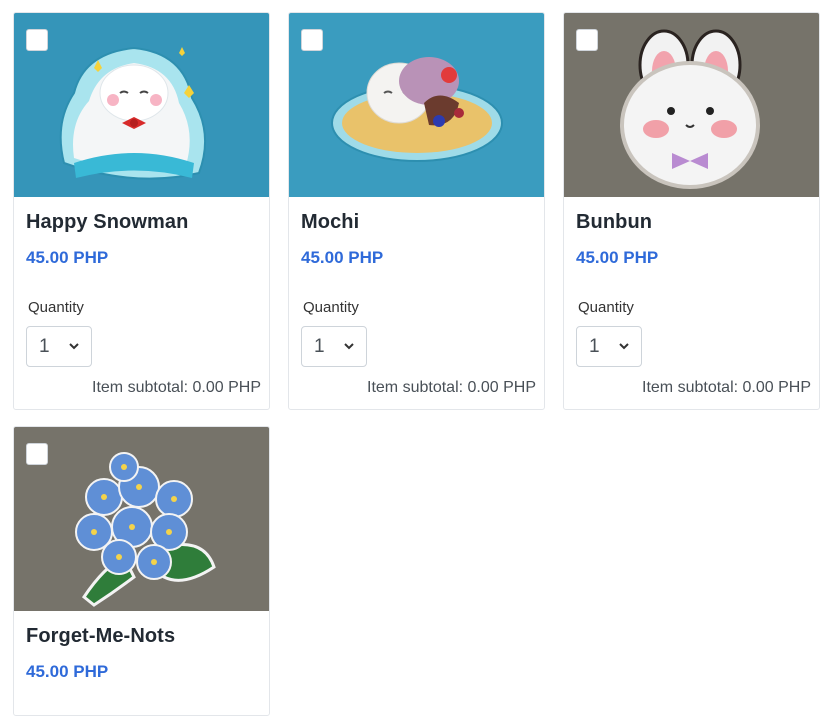 The width and height of the screenshot is (833, 716). I want to click on product-card-forget-me-nots: Forget-Me-Nots 45.00 PHP, so click(141, 571).